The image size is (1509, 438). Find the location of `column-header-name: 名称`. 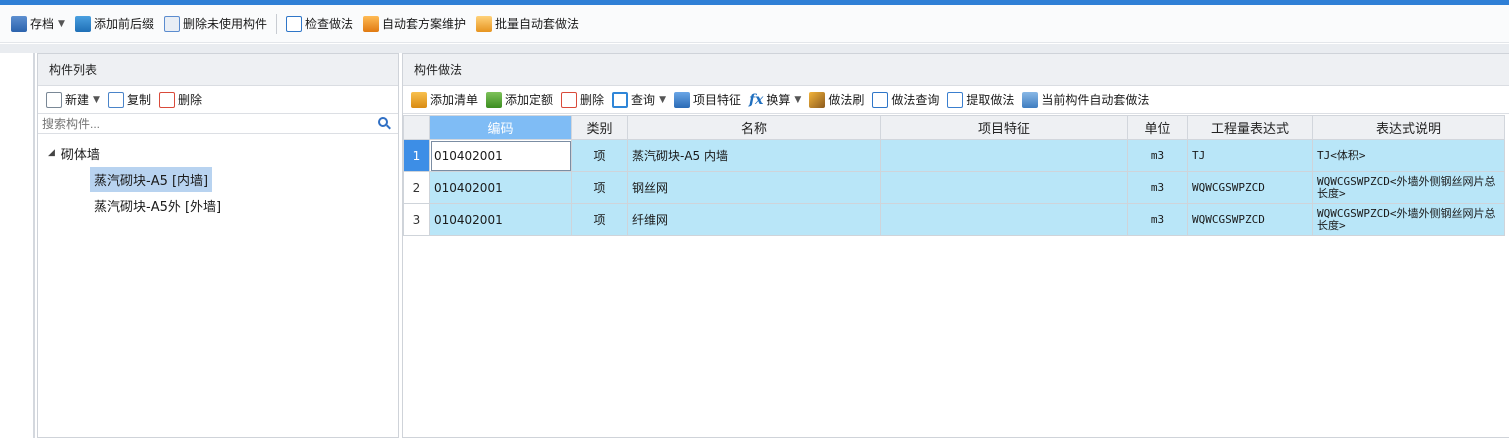

column-header-name: 名称 is located at coordinates (754, 127).